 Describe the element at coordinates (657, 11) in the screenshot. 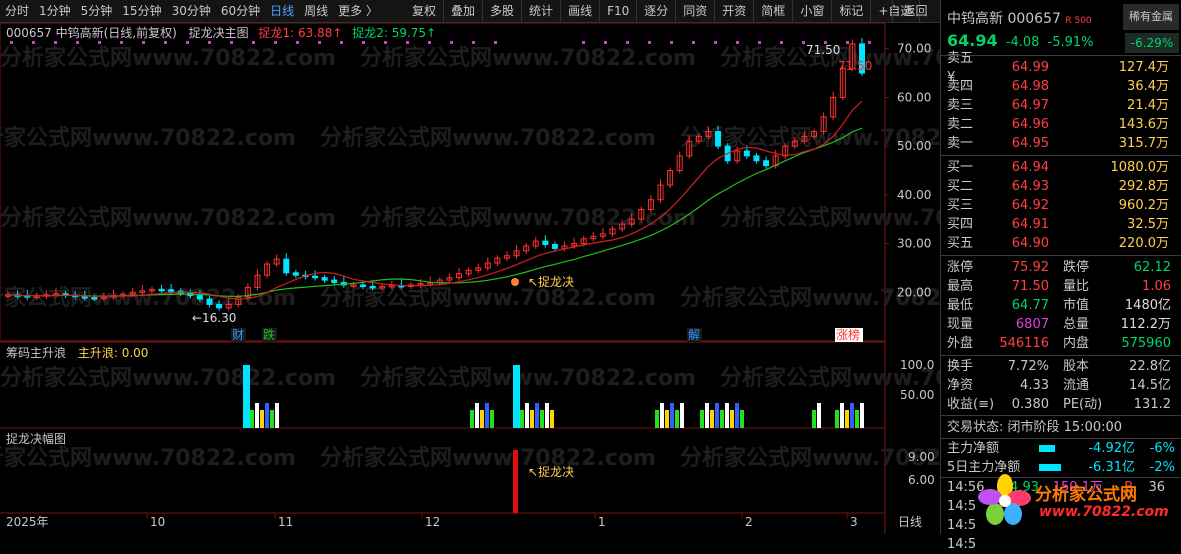

I see `toolbar-button: 逐分` at that location.